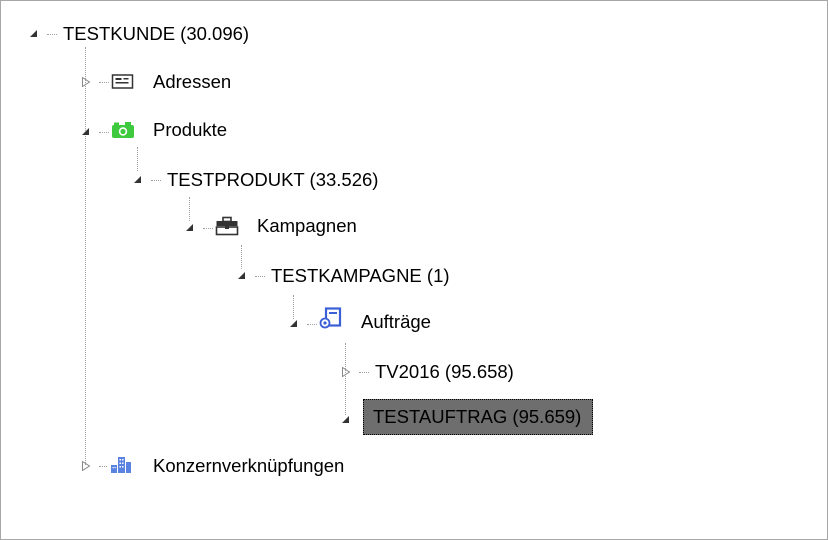  What do you see at coordinates (121, 465) in the screenshot?
I see `buildings-icon` at bounding box center [121, 465].